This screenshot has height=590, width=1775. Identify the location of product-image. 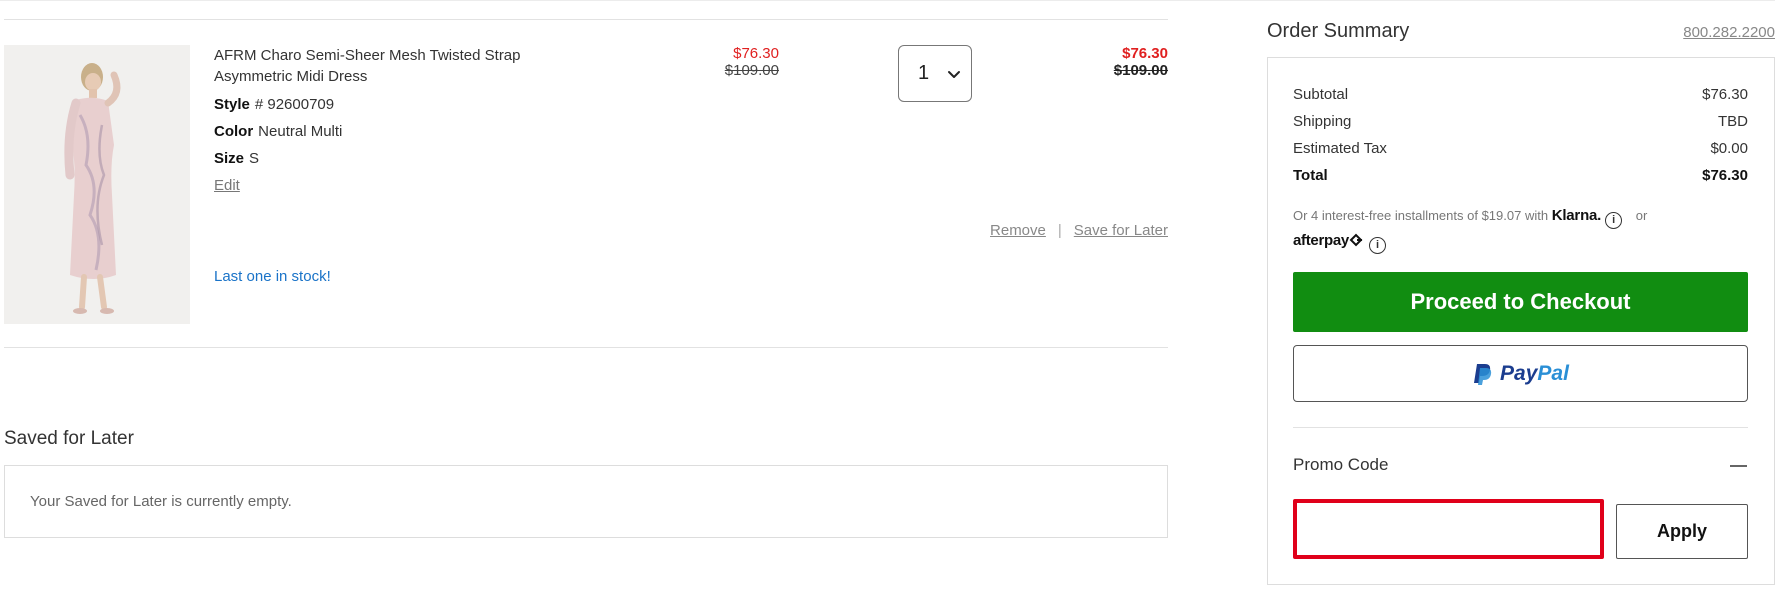
(97, 184).